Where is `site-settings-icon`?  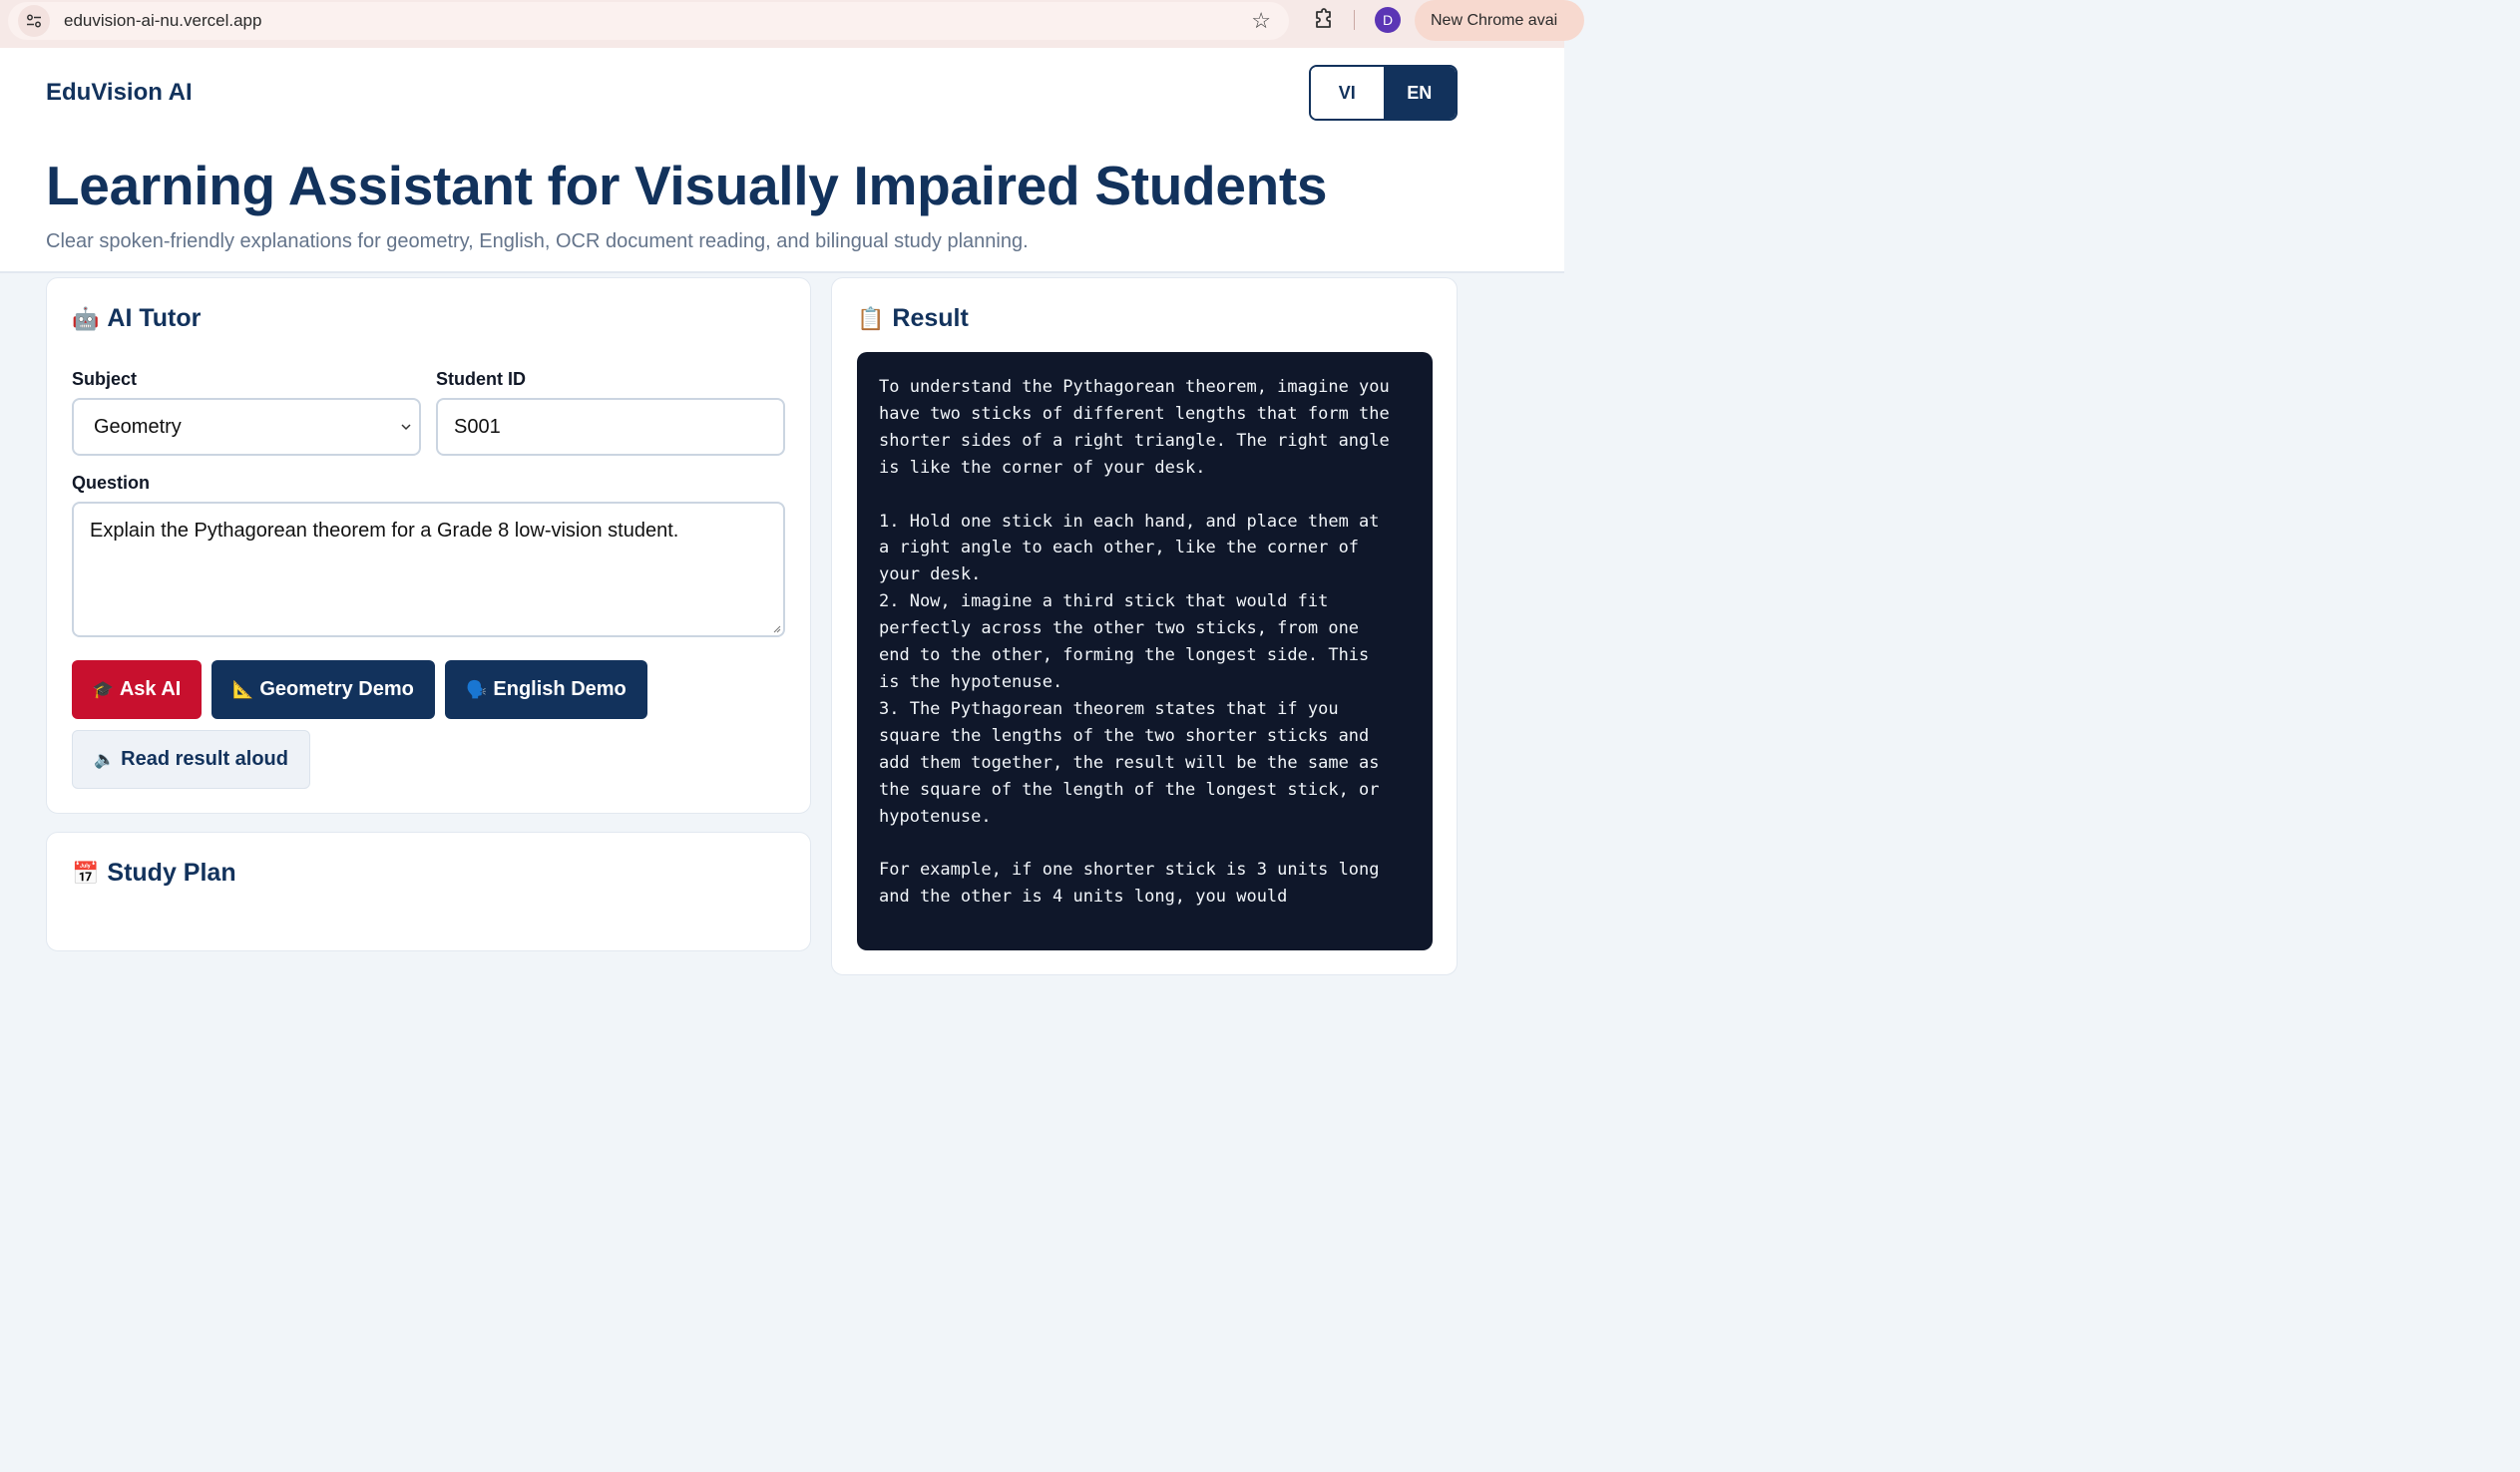 site-settings-icon is located at coordinates (34, 21).